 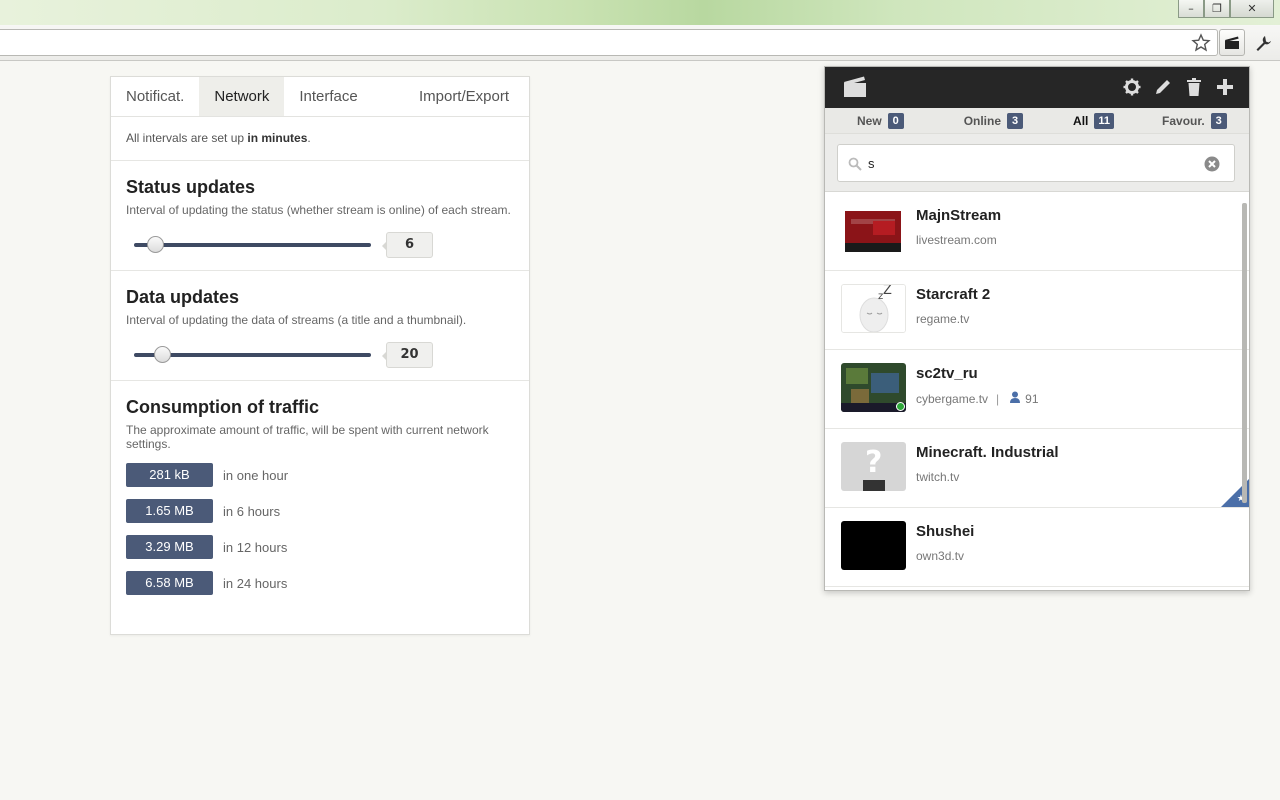 I want to click on search-area, so click(x=1037, y=163).